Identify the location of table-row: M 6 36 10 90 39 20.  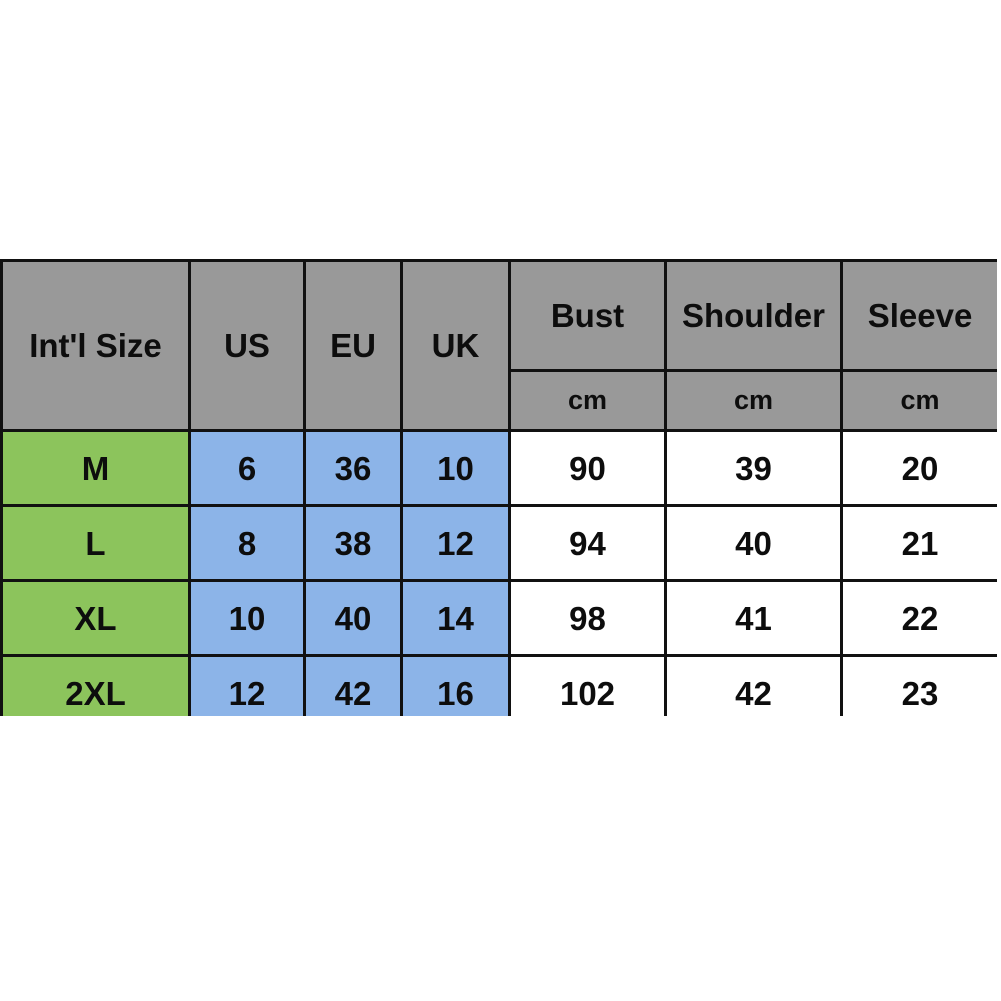
(498, 468).